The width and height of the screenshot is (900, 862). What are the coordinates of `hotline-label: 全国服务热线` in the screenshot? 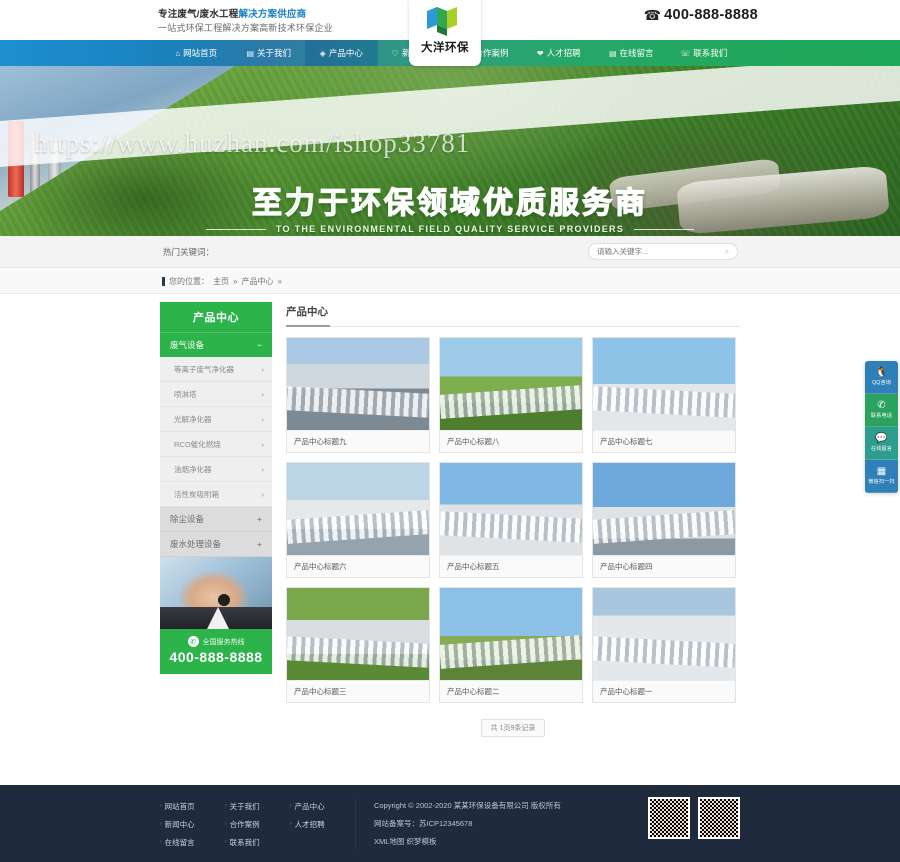 It's located at (223, 642).